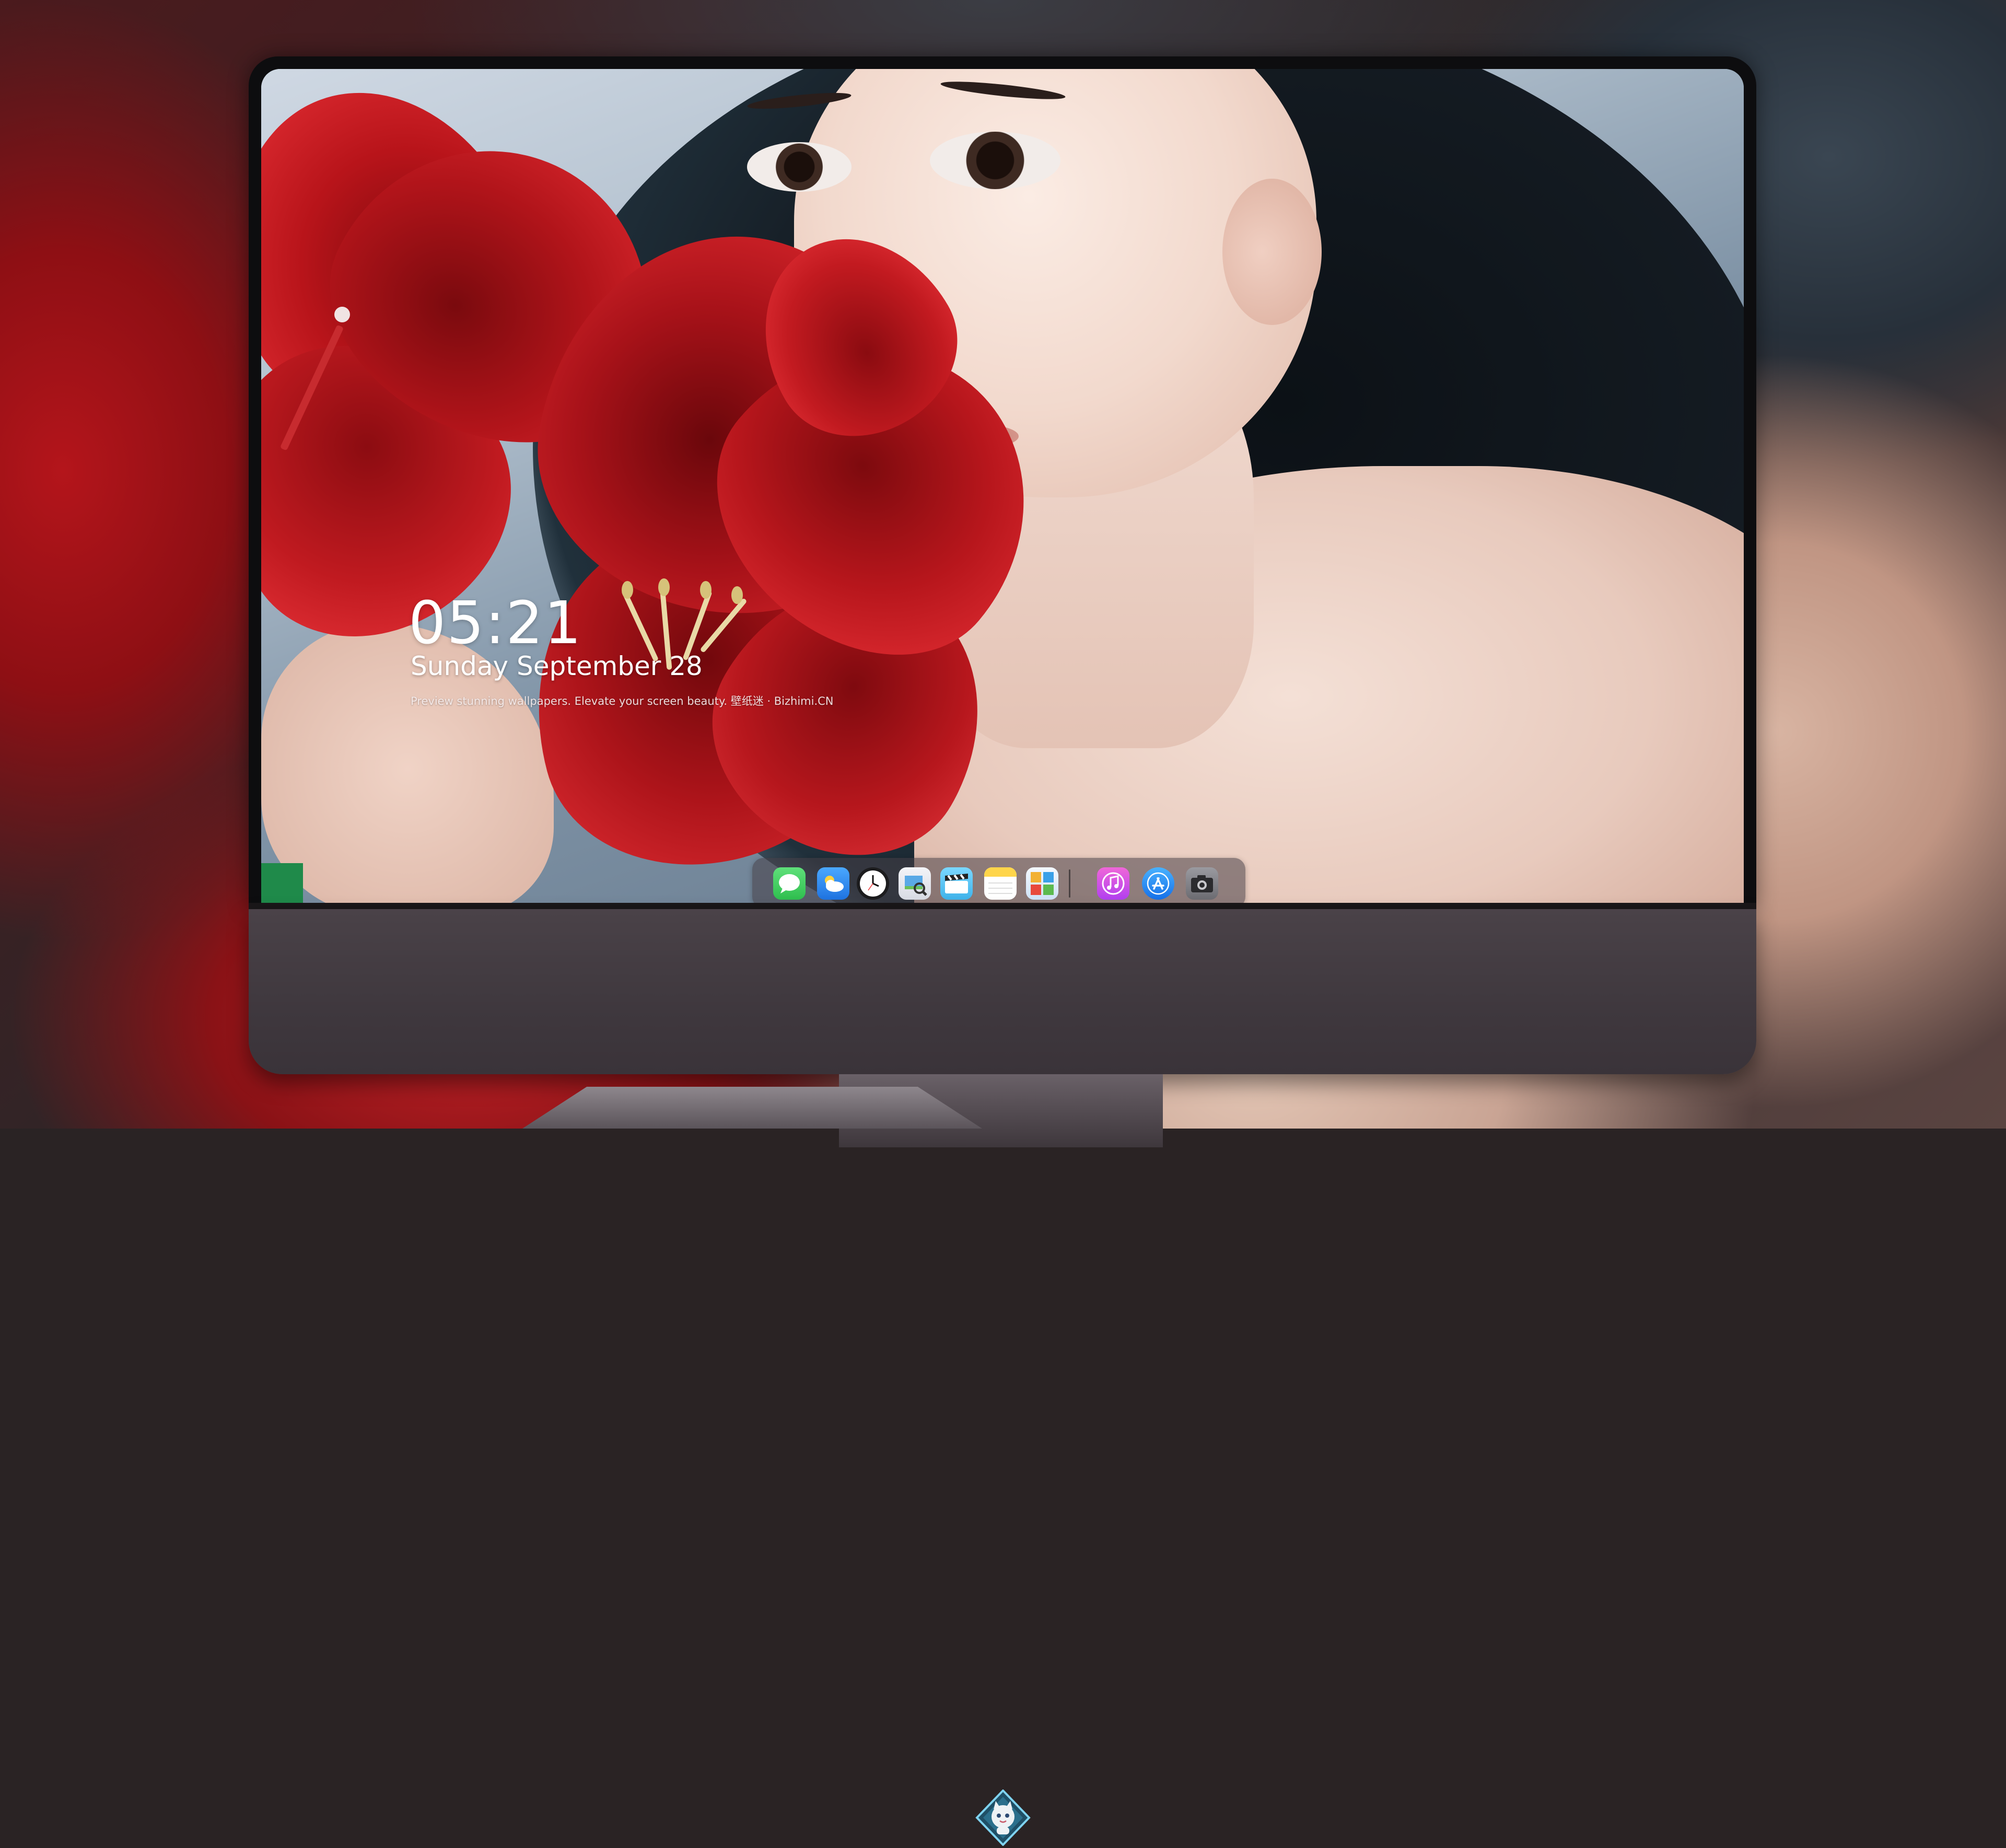  What do you see at coordinates (1003, 1817) in the screenshot?
I see `cat-mascot-icon` at bounding box center [1003, 1817].